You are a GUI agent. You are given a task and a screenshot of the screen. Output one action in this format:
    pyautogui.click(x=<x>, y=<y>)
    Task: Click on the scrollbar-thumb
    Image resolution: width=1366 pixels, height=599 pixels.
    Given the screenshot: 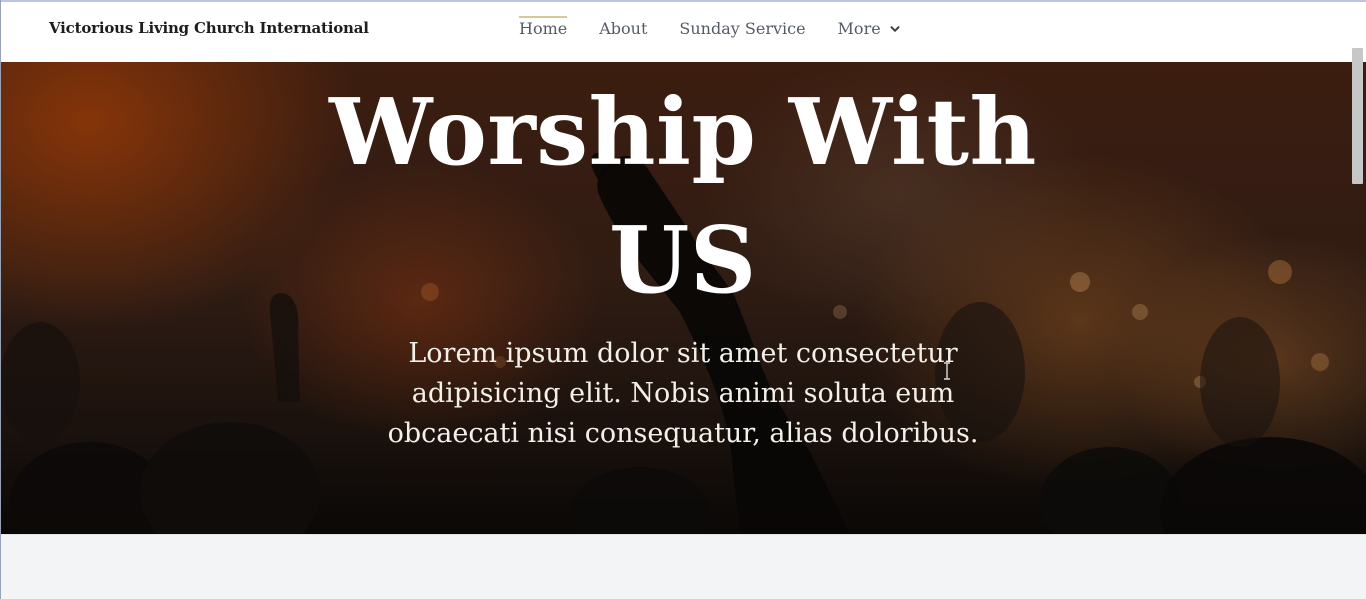 What is the action you would take?
    pyautogui.click(x=1357, y=116)
    